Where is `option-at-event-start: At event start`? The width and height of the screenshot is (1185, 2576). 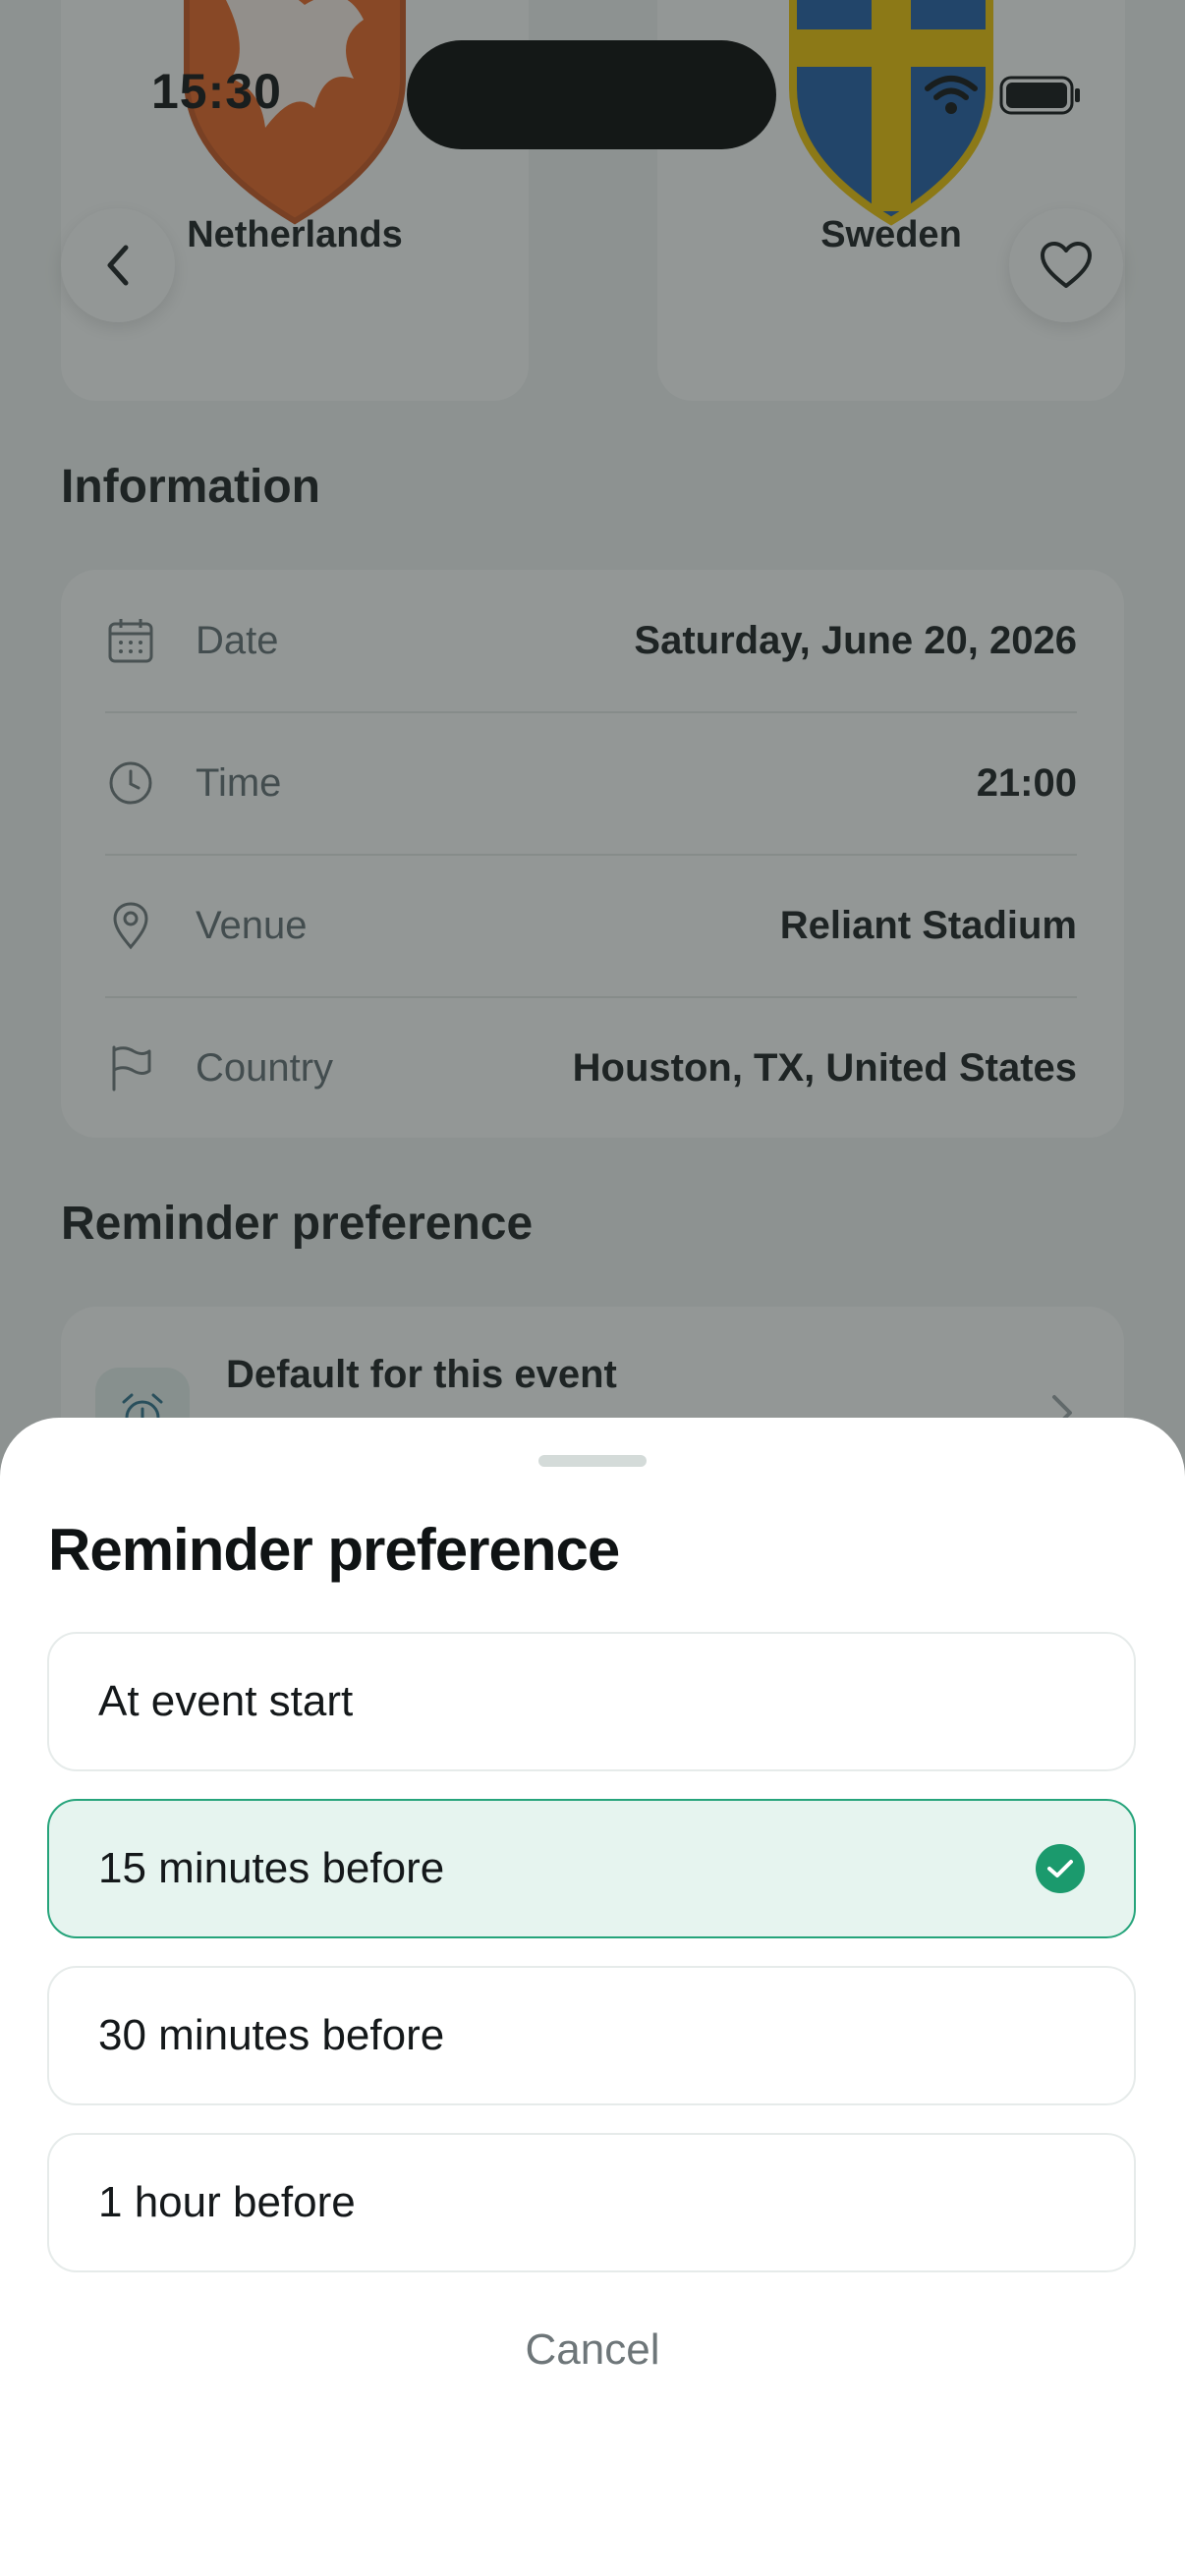 option-at-event-start: At event start is located at coordinates (592, 1701).